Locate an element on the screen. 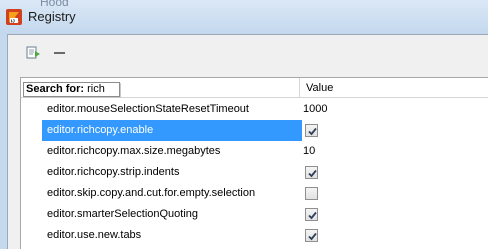  window-title: Registry is located at coordinates (52, 16).